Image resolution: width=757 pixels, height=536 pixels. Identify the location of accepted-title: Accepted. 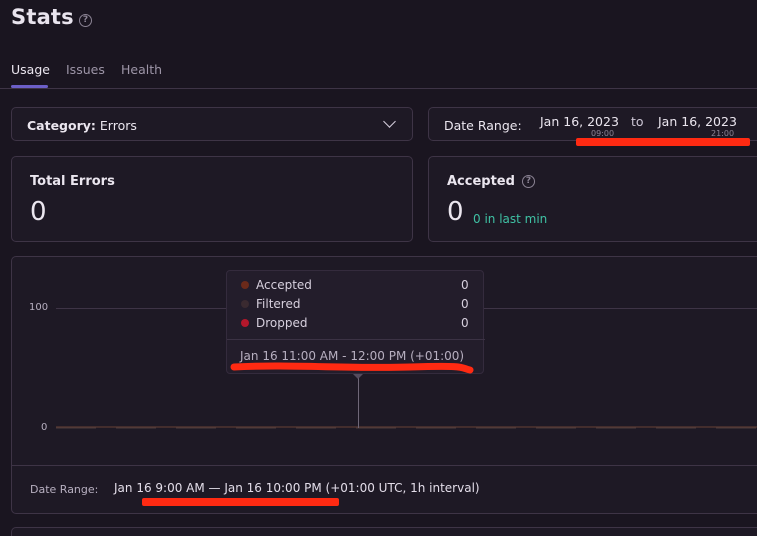
(481, 181).